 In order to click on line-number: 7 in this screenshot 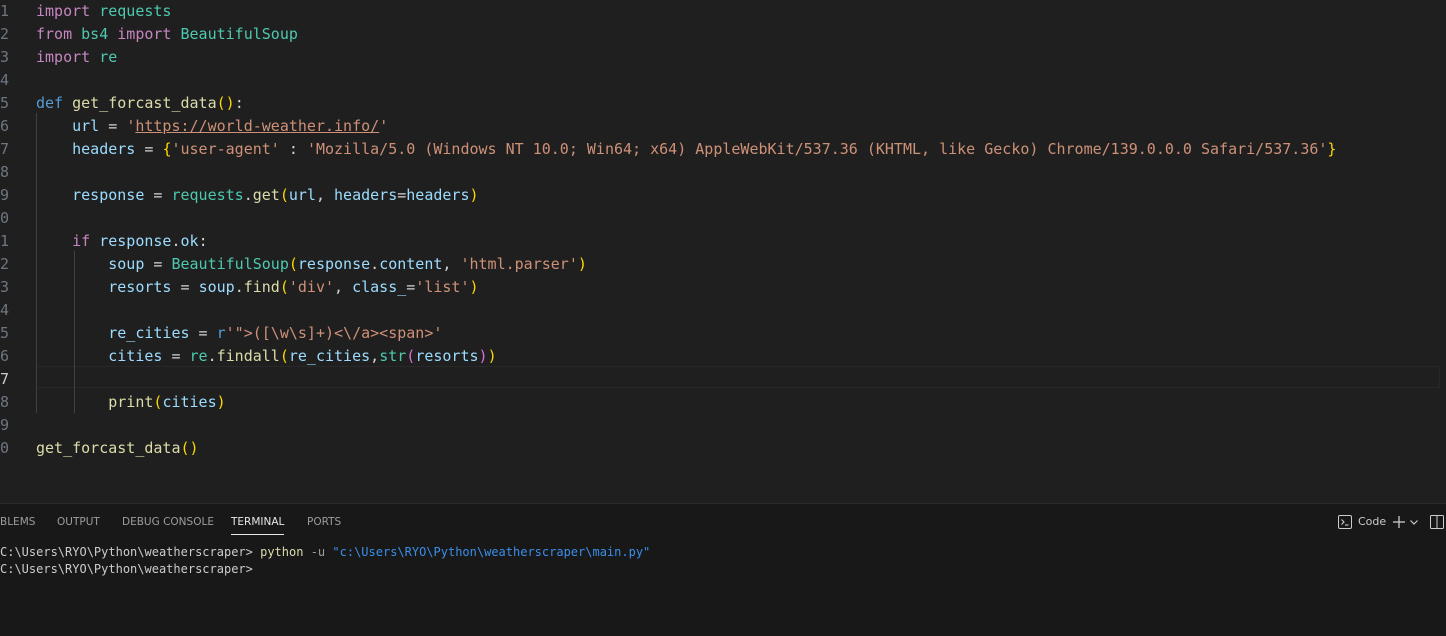, I will do `click(5, 379)`.